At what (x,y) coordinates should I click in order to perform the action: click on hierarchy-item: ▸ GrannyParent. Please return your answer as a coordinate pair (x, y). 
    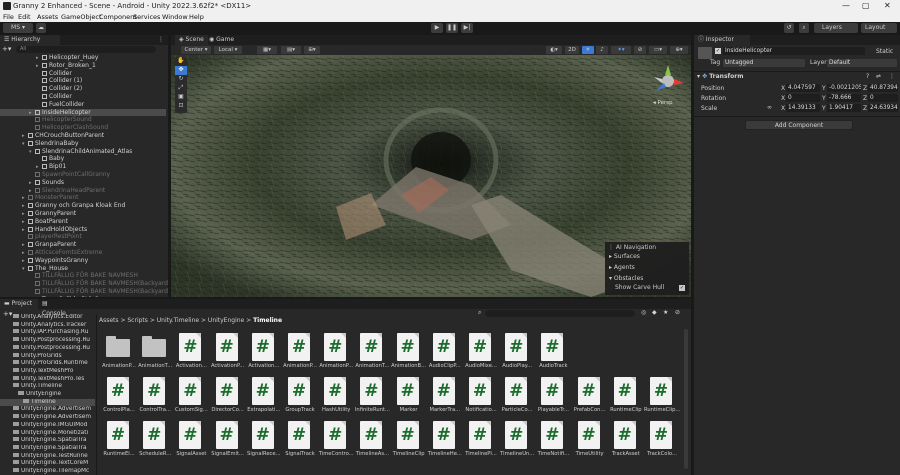
    Looking at the image, I should click on (83, 214).